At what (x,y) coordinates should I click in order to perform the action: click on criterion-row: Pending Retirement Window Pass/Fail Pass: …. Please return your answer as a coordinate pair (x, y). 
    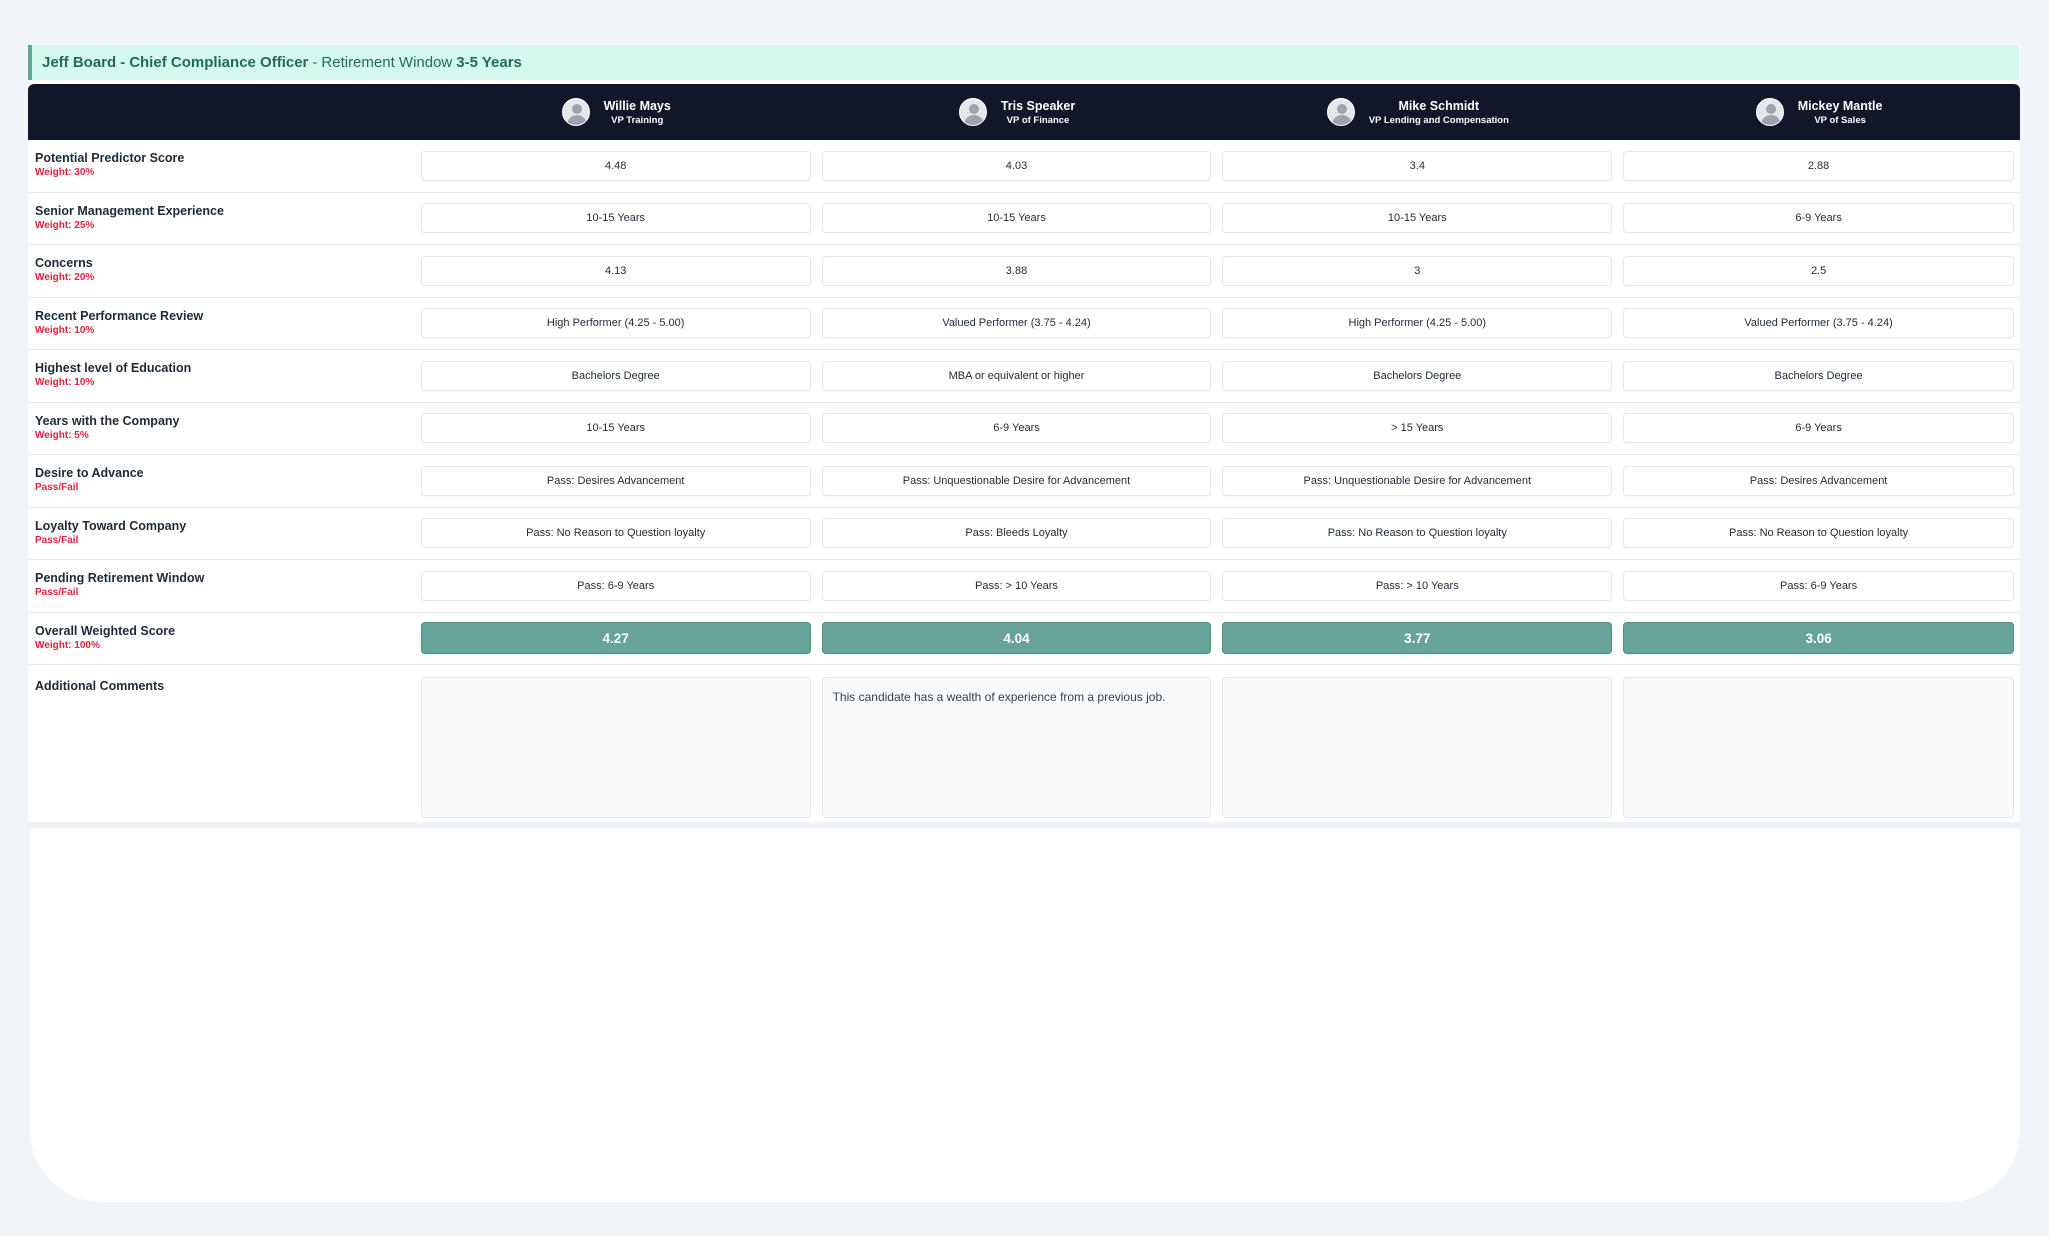
    Looking at the image, I should click on (1024, 586).